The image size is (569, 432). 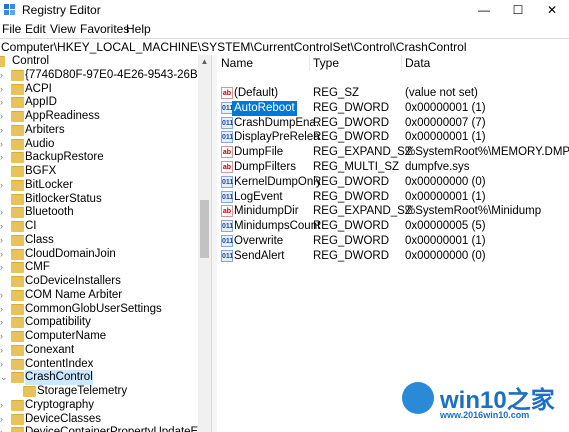 I want to click on tree-item-label: AppReadiness, so click(x=62, y=116).